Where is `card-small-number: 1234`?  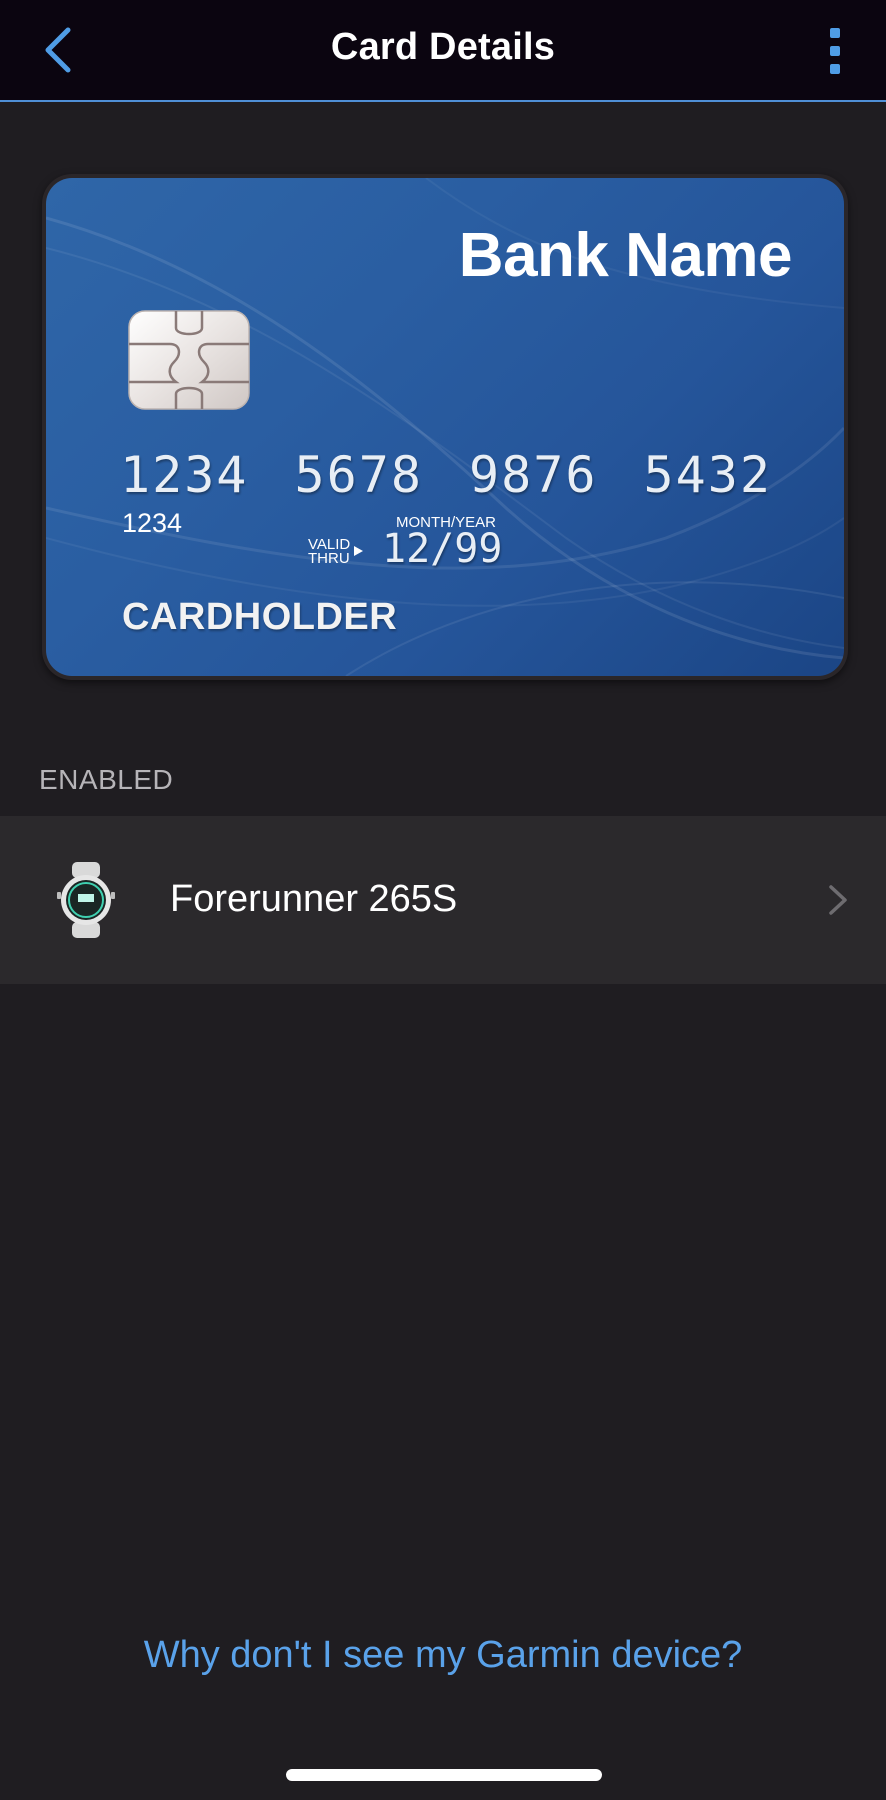 card-small-number: 1234 is located at coordinates (152, 523).